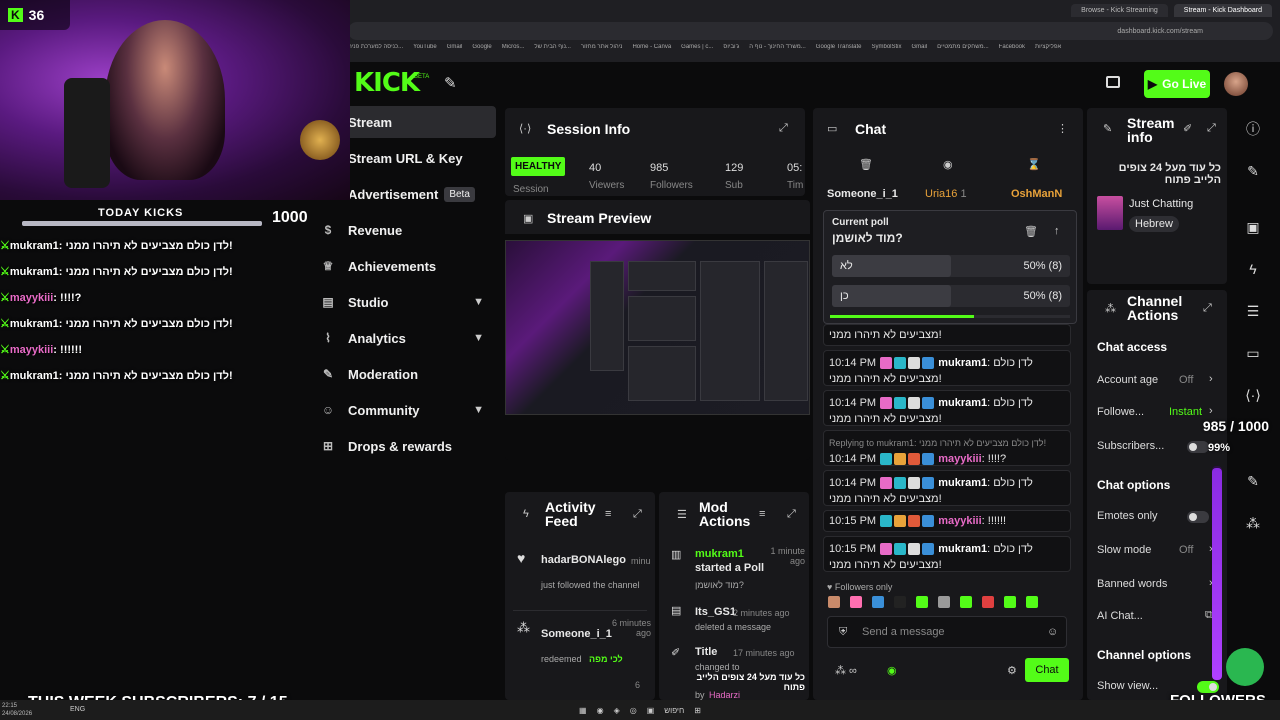  I want to click on edit-icon: ✐, so click(1187, 128).